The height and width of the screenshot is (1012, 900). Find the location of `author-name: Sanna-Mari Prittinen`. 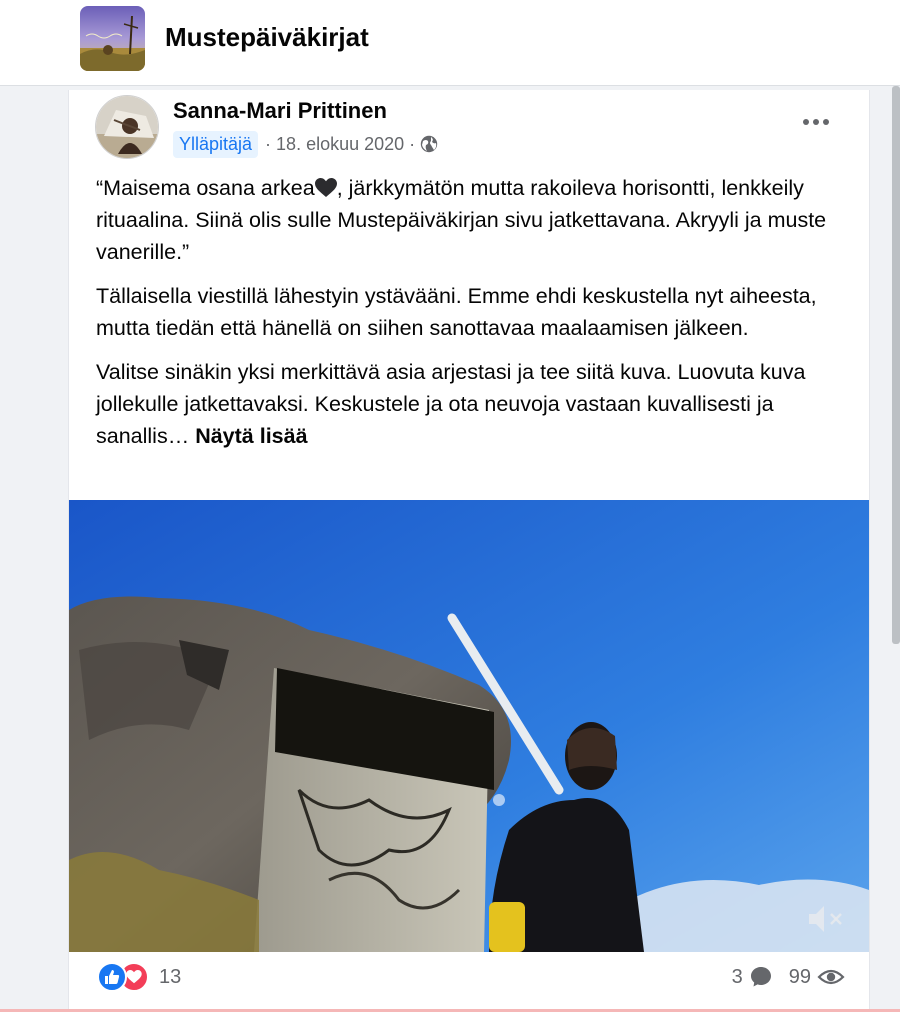

author-name: Sanna-Mari Prittinen is located at coordinates (280, 111).